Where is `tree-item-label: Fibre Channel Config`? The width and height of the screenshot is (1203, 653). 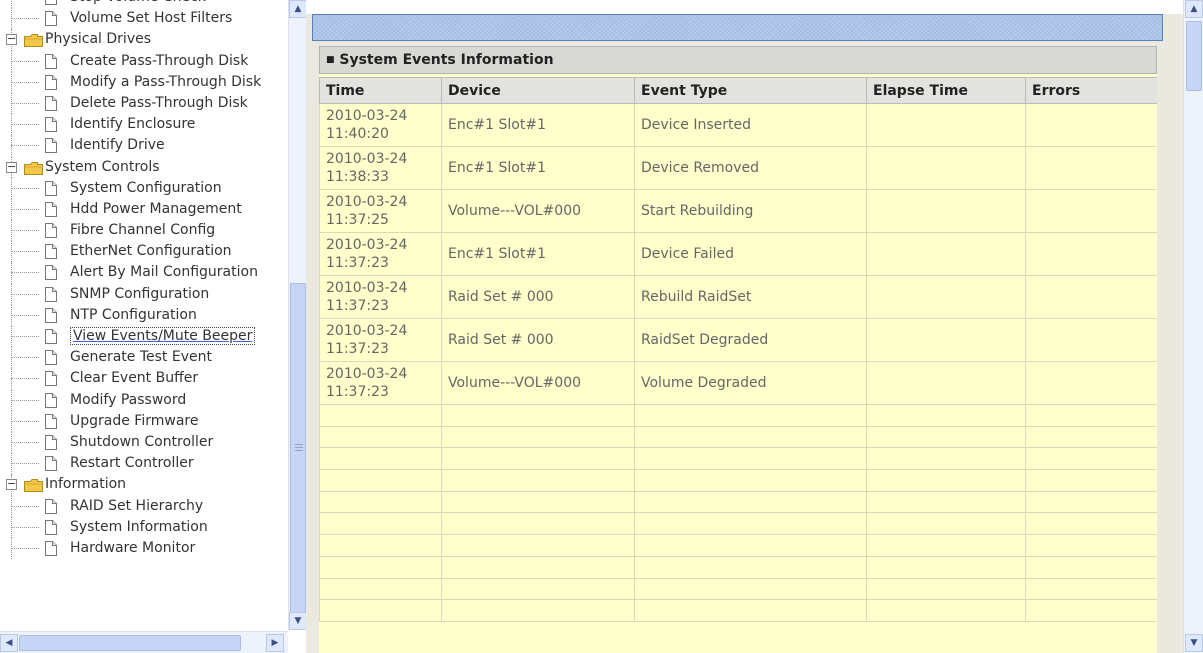
tree-item-label: Fibre Channel Config is located at coordinates (142, 230).